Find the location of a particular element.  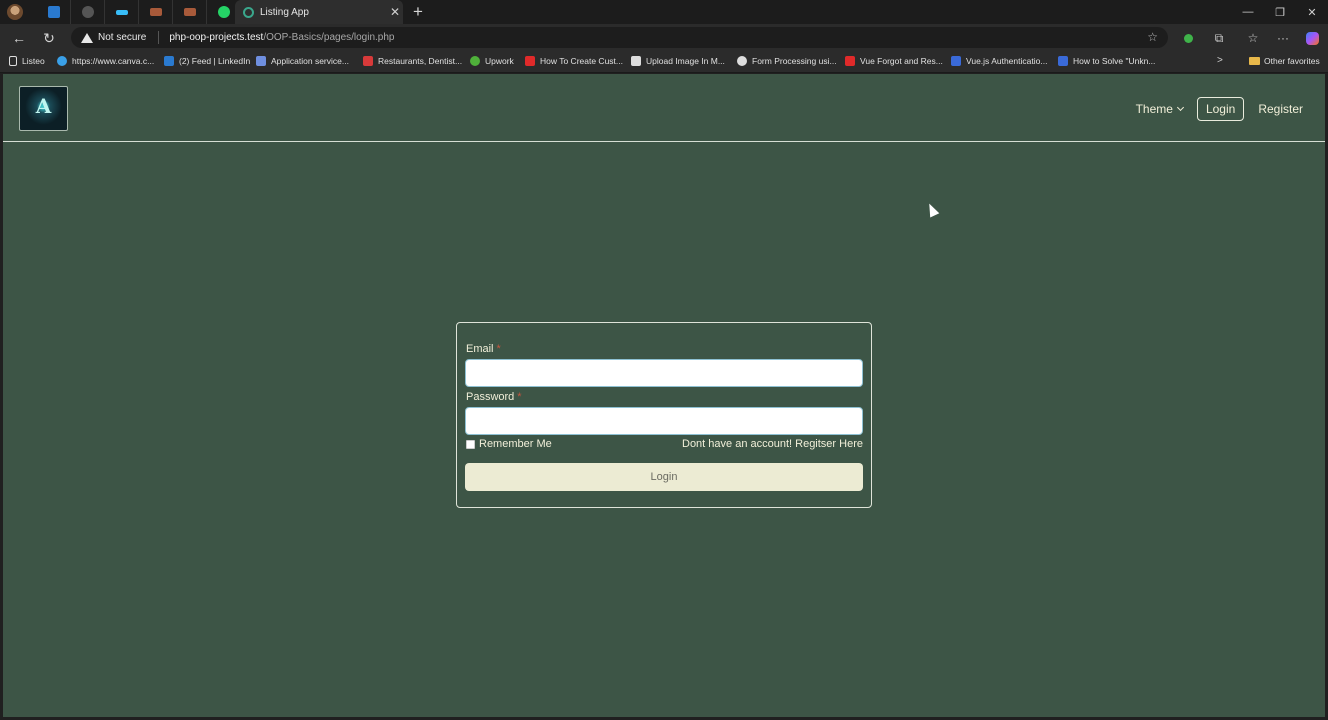

theme-label: Theme is located at coordinates (1154, 109).